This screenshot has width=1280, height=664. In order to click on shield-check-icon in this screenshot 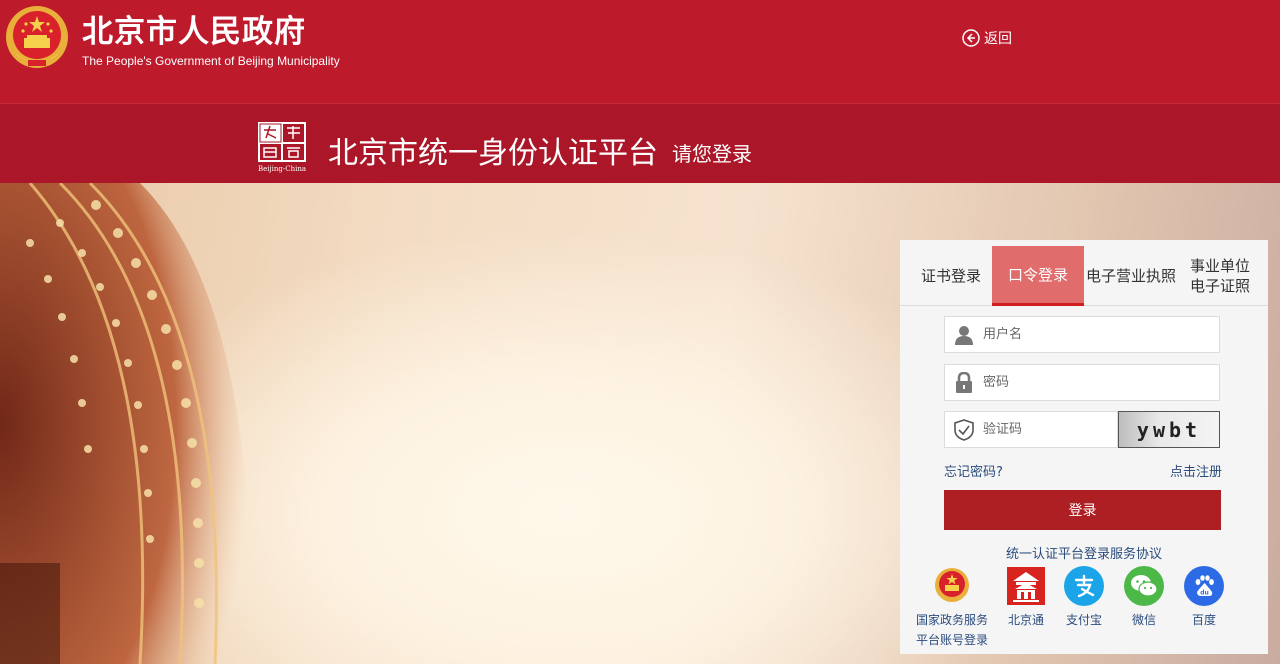, I will do `click(964, 429)`.